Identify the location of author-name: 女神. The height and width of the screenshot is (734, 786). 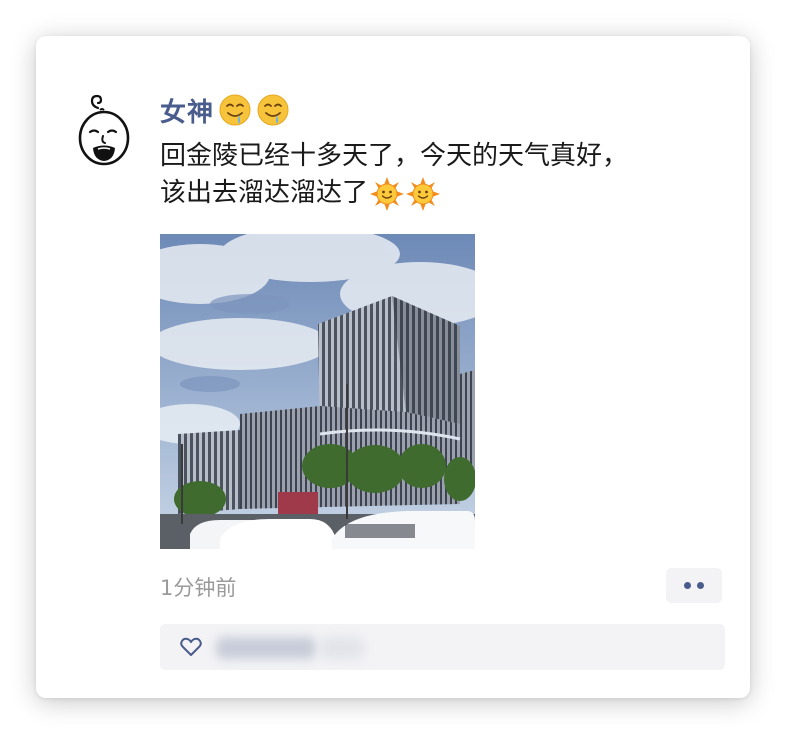
(187, 110).